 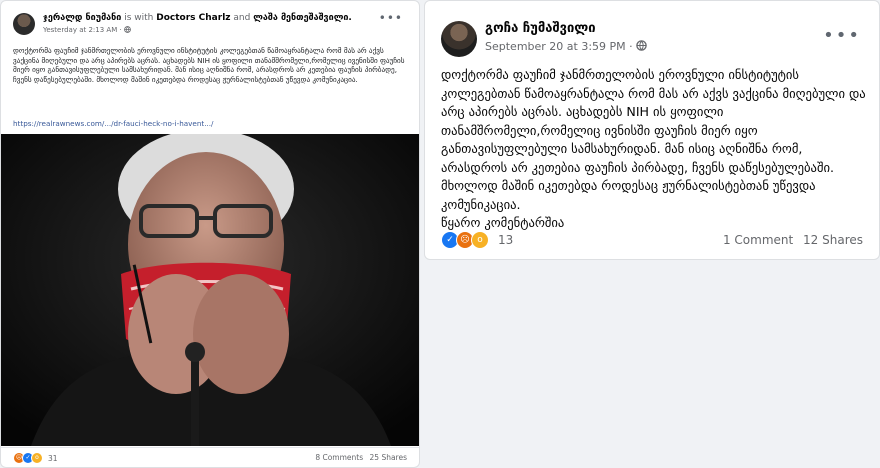 I want to click on engagement-stats: 1 Comment 12 Shares, so click(x=793, y=240).